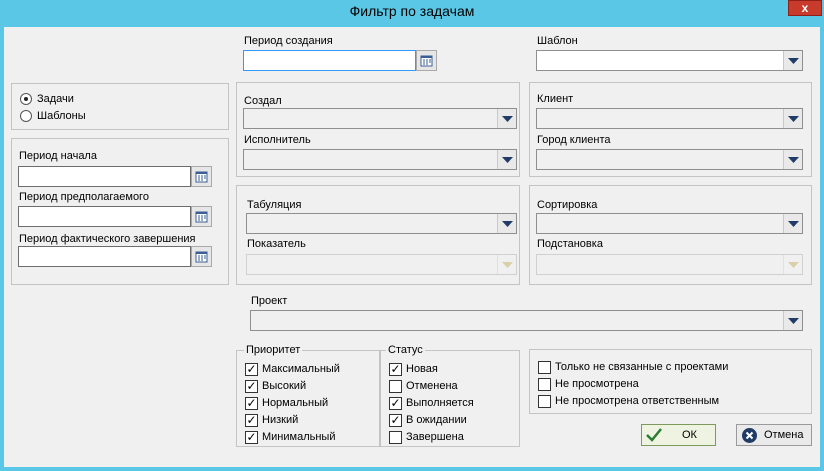 The image size is (824, 471). Describe the element at coordinates (597, 384) in the screenshot. I see `option-label-1: Не просмотрена` at that location.